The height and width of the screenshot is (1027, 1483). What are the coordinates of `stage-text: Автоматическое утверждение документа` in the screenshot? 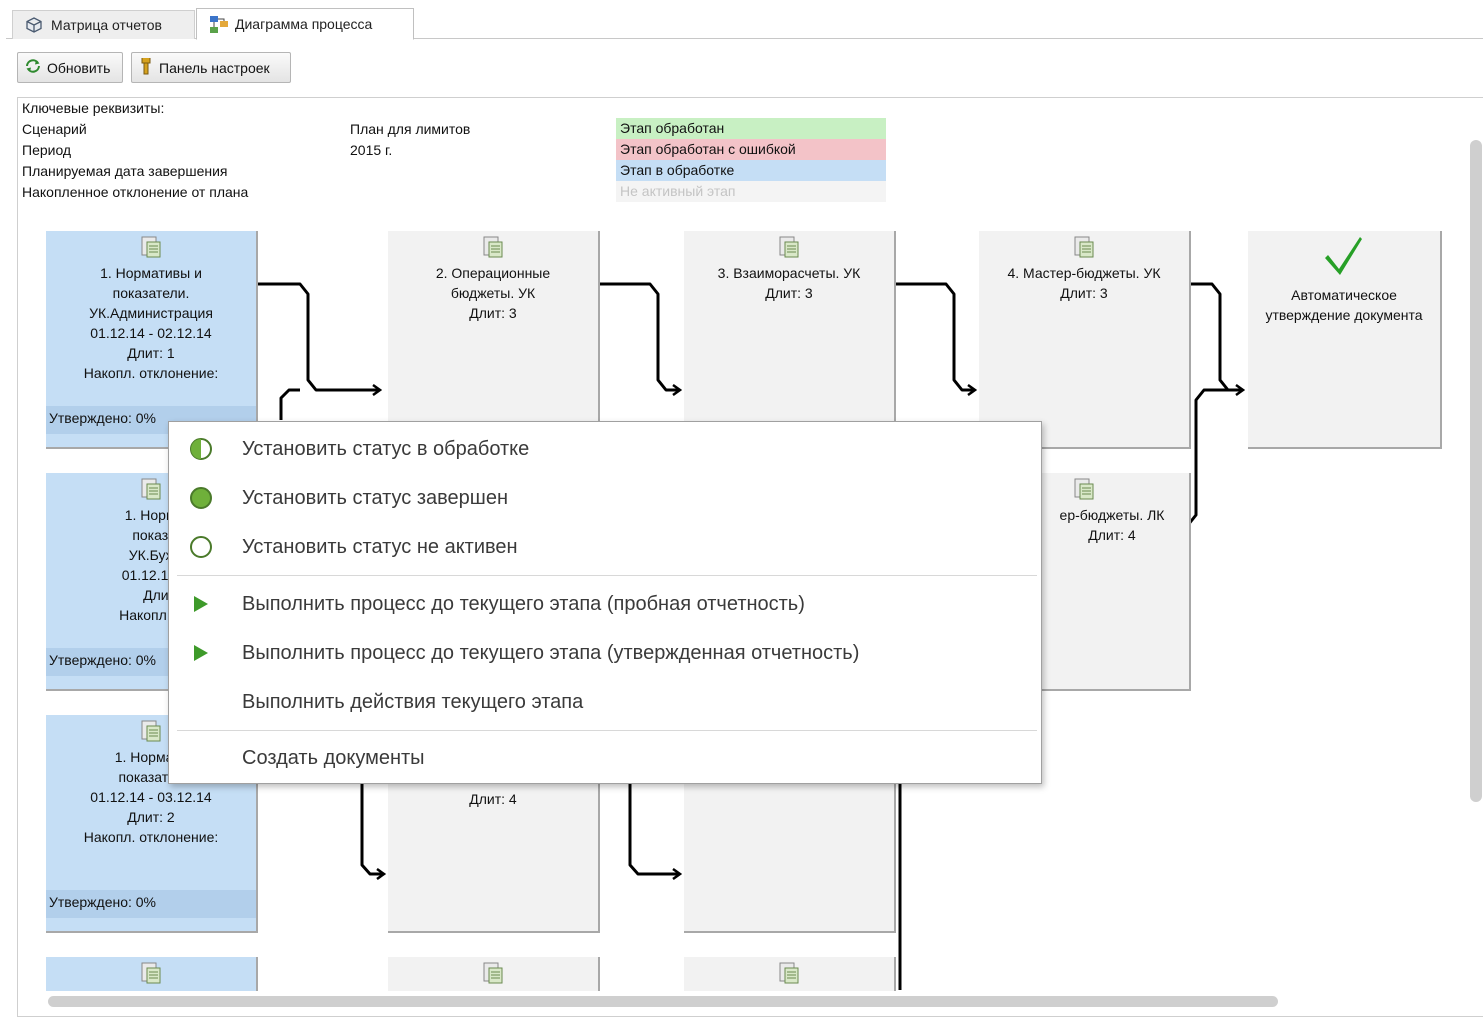 It's located at (1344, 305).